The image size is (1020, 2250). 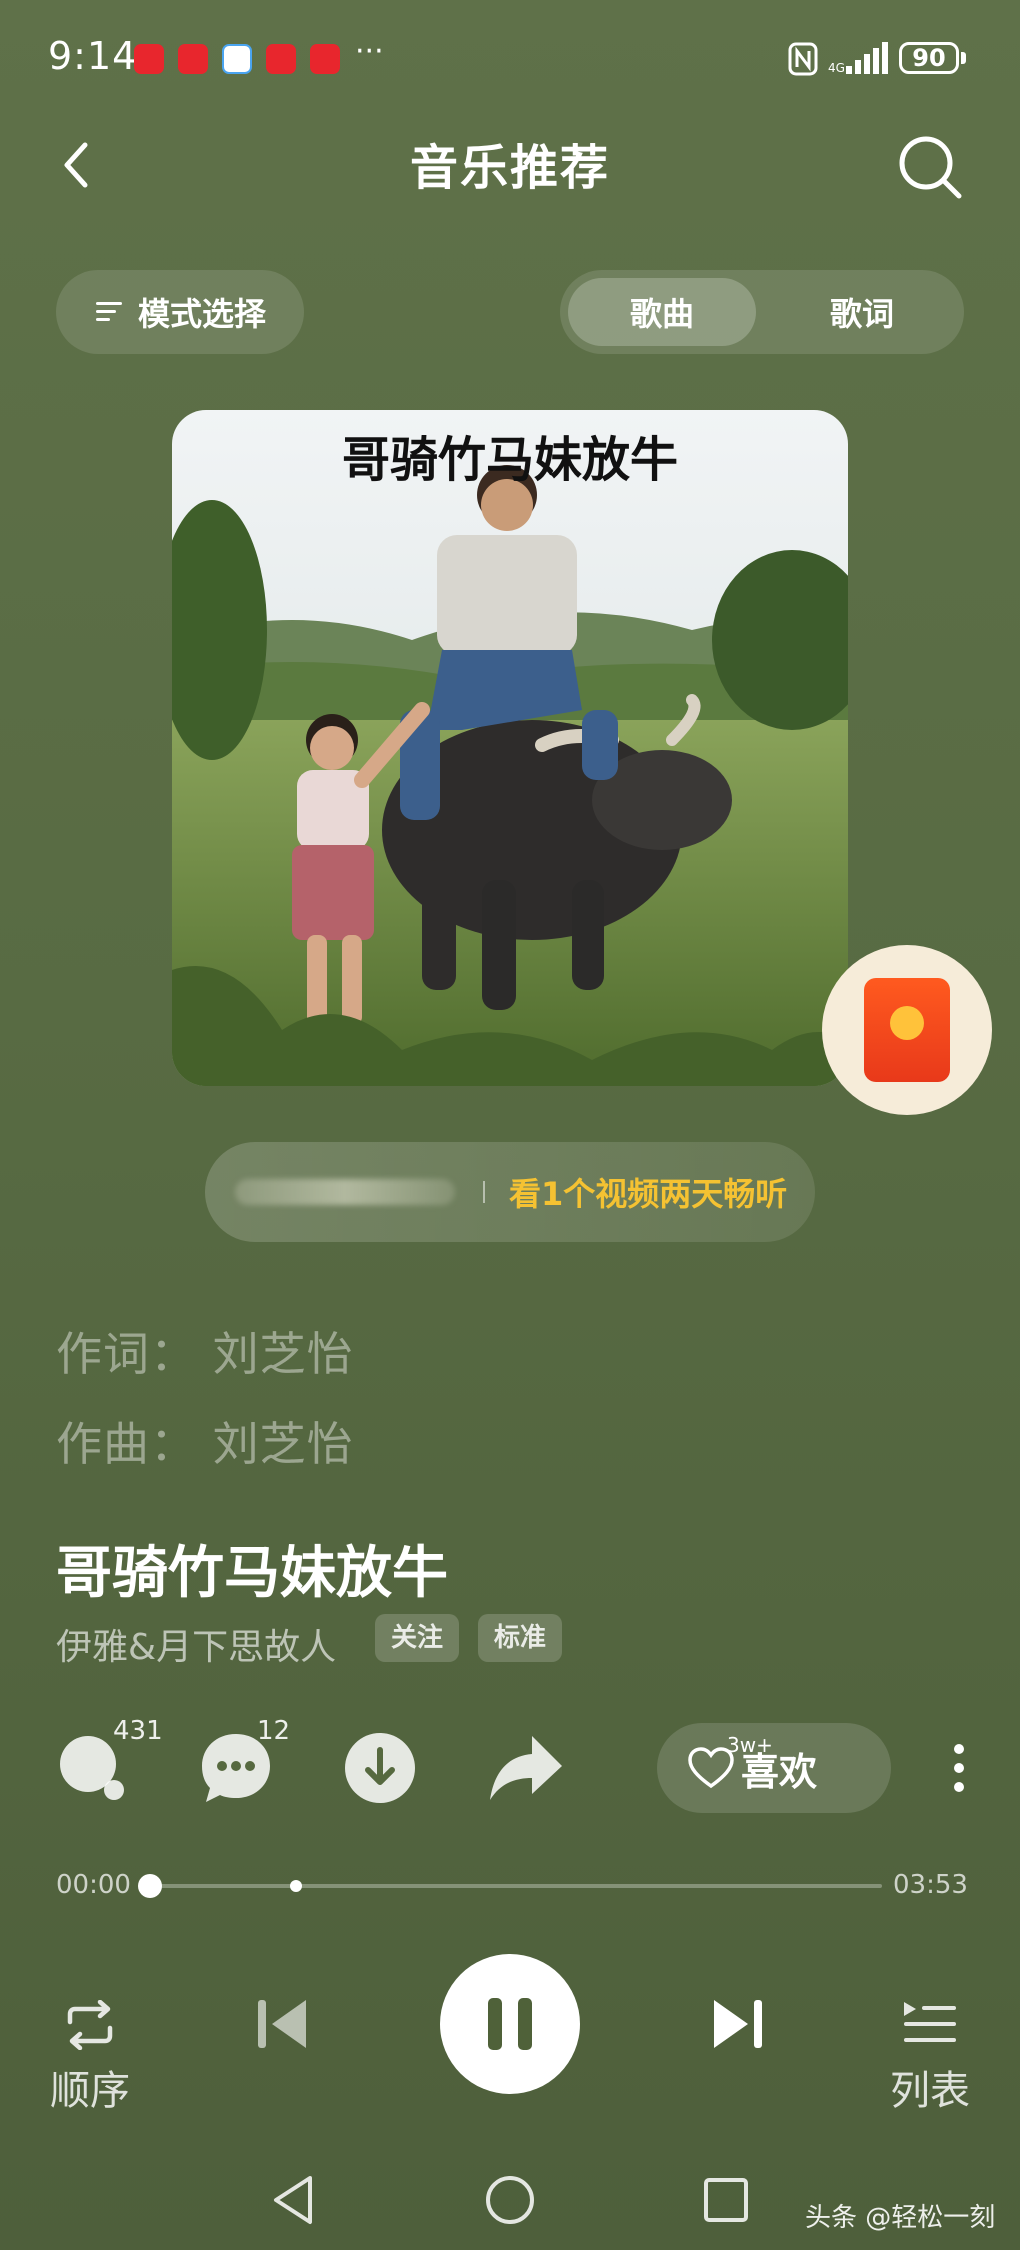 What do you see at coordinates (726, 2200) in the screenshot?
I see `nav-recents-icon` at bounding box center [726, 2200].